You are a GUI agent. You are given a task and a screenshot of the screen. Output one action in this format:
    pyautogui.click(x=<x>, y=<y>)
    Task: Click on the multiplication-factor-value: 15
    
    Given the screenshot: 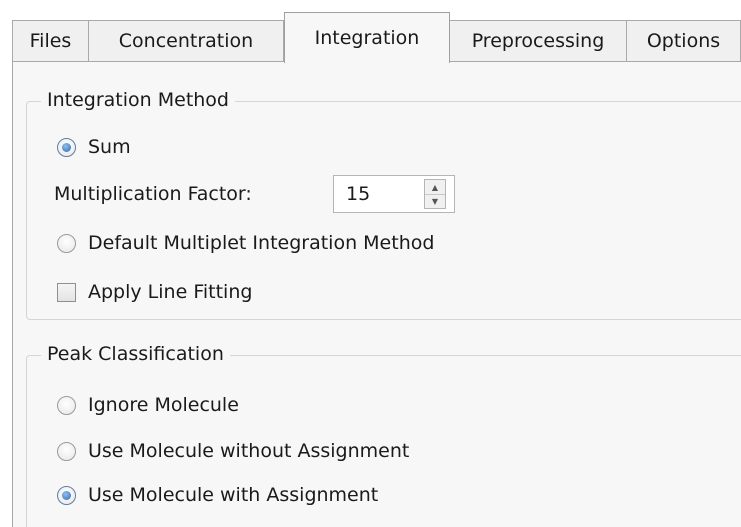 What is the action you would take?
    pyautogui.click(x=358, y=194)
    